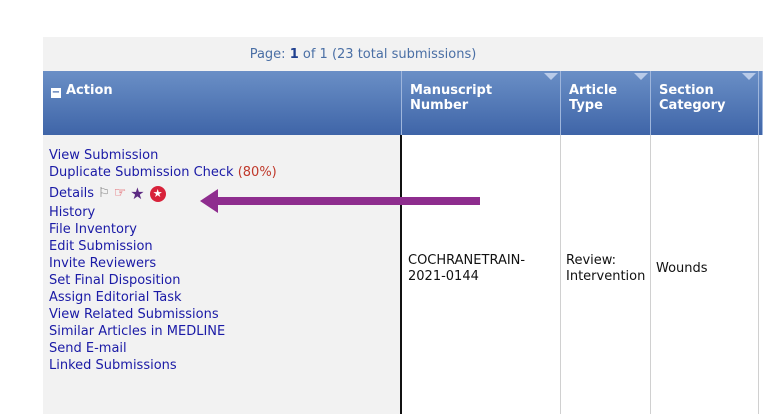 Image resolution: width=763 pixels, height=414 pixels. What do you see at coordinates (71, 193) in the screenshot?
I see `details-link: Details` at bounding box center [71, 193].